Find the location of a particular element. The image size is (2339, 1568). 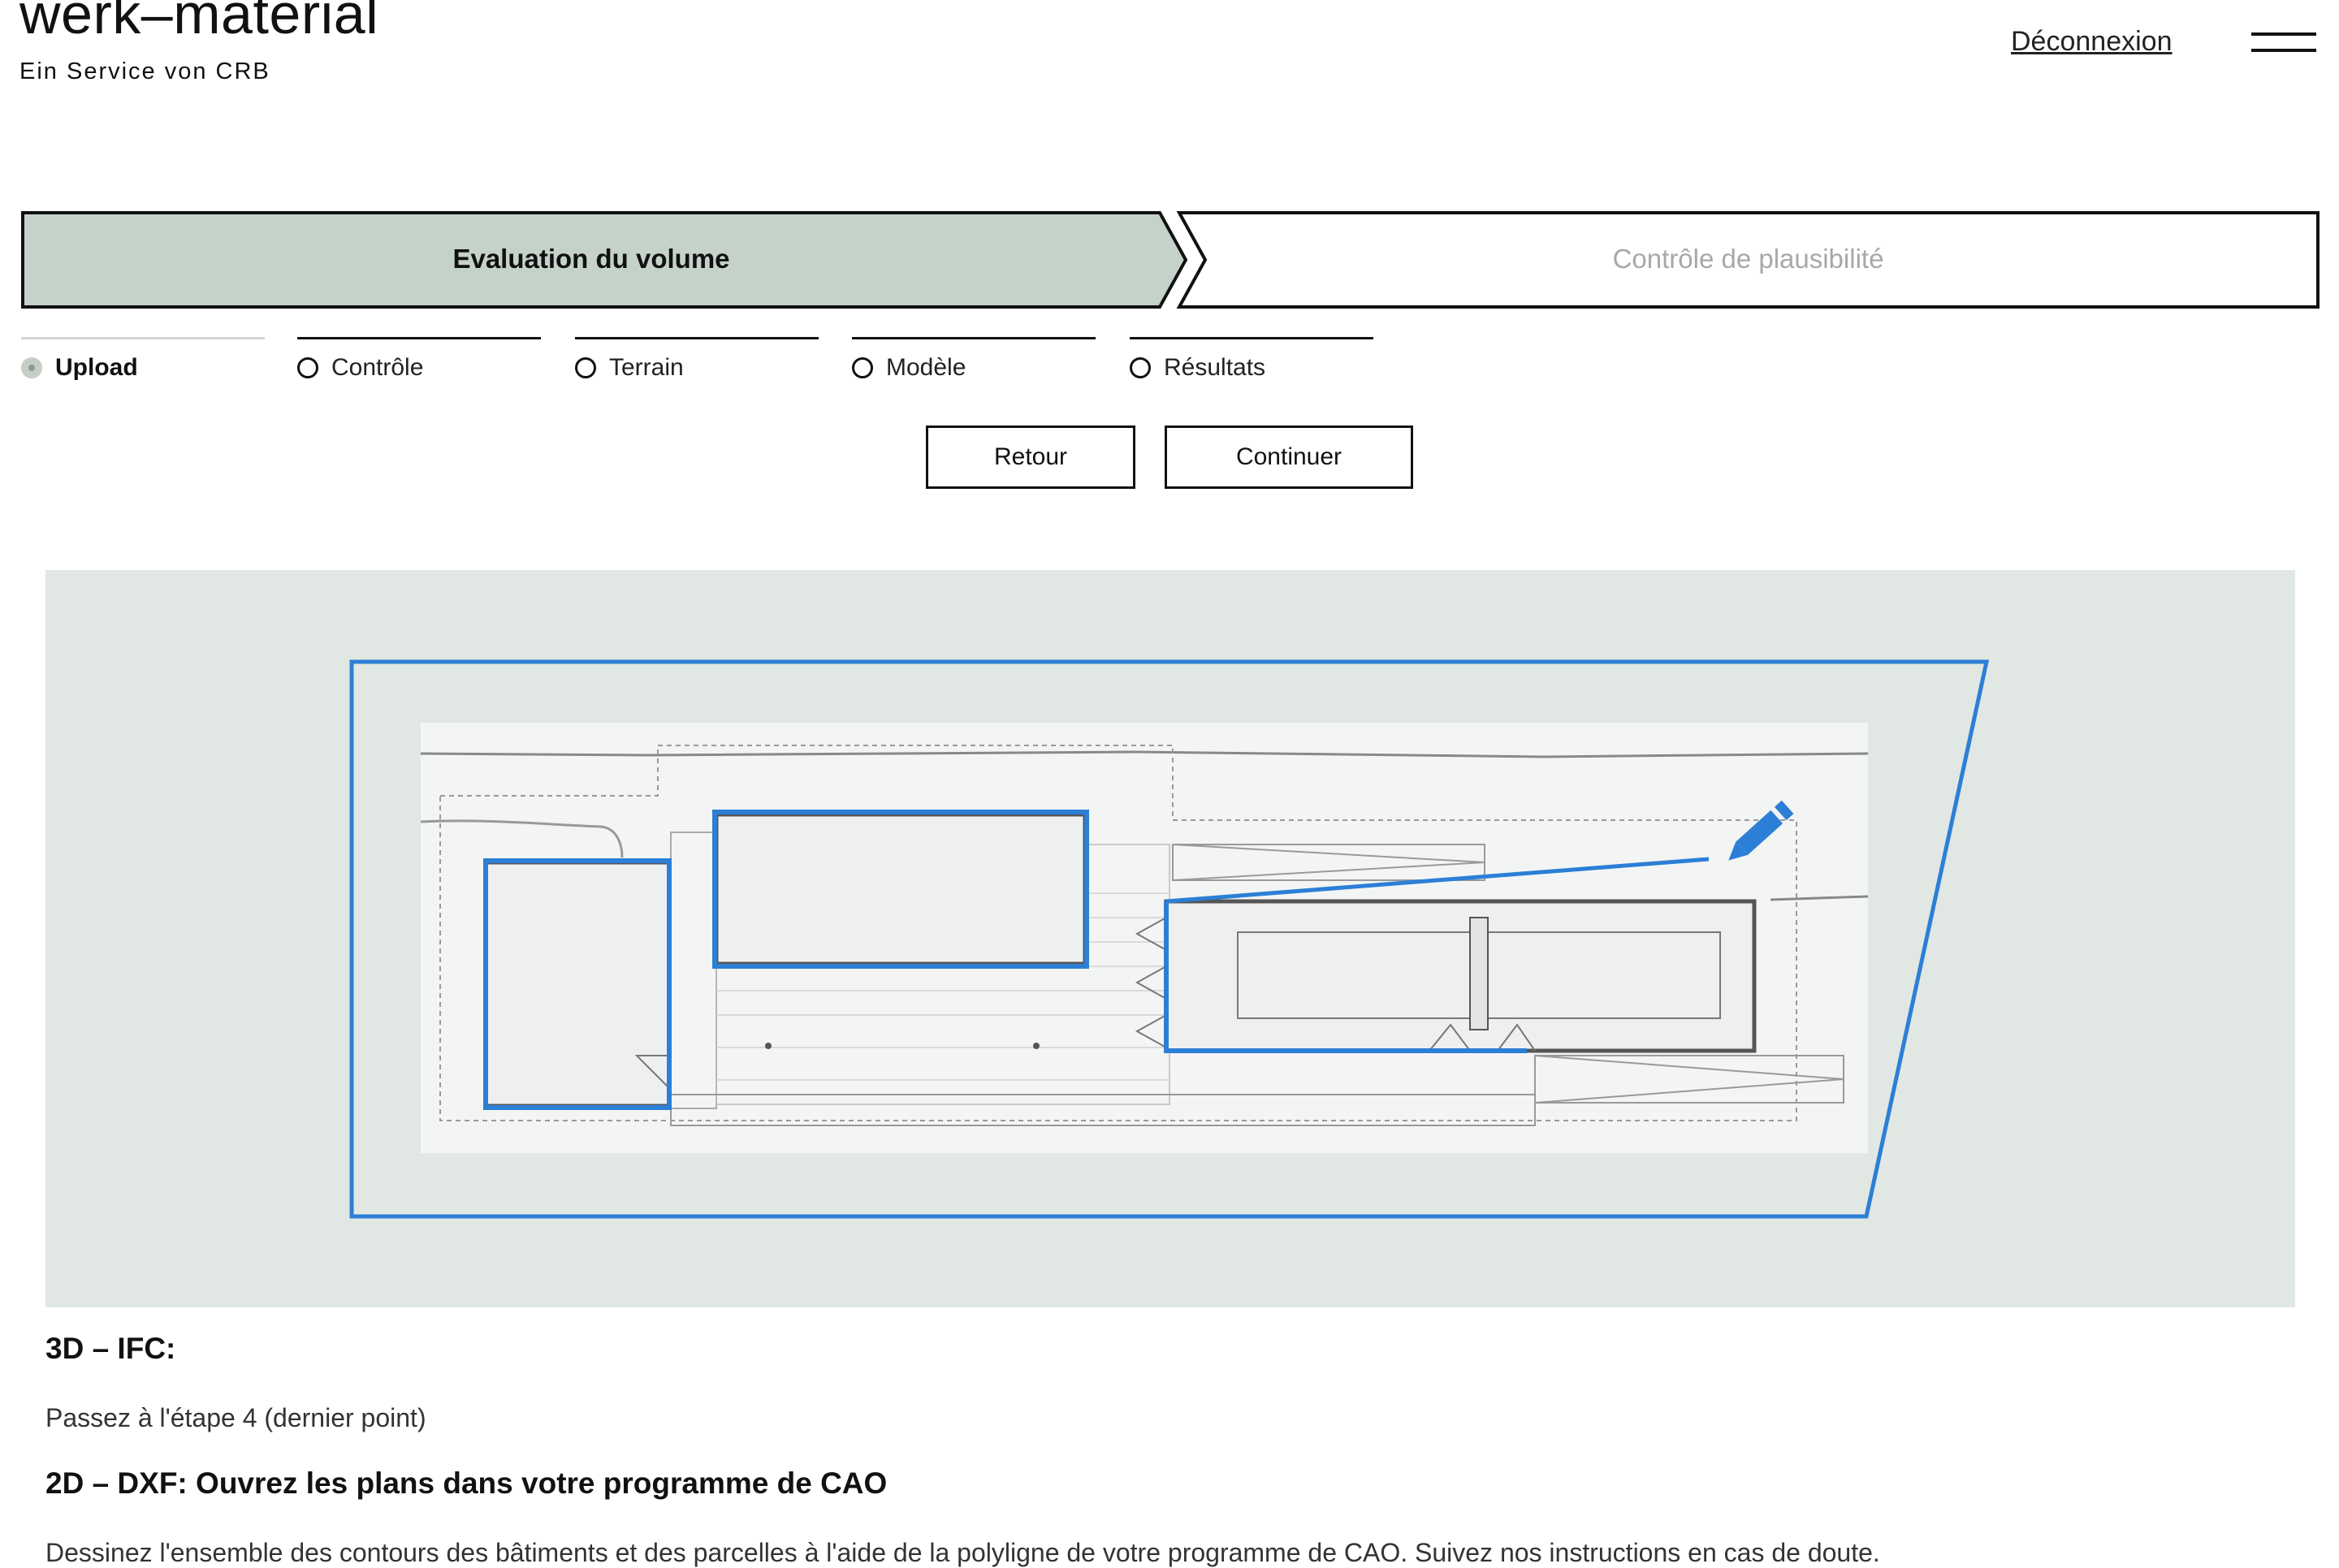

step-modele: Modèle is located at coordinates (974, 359).